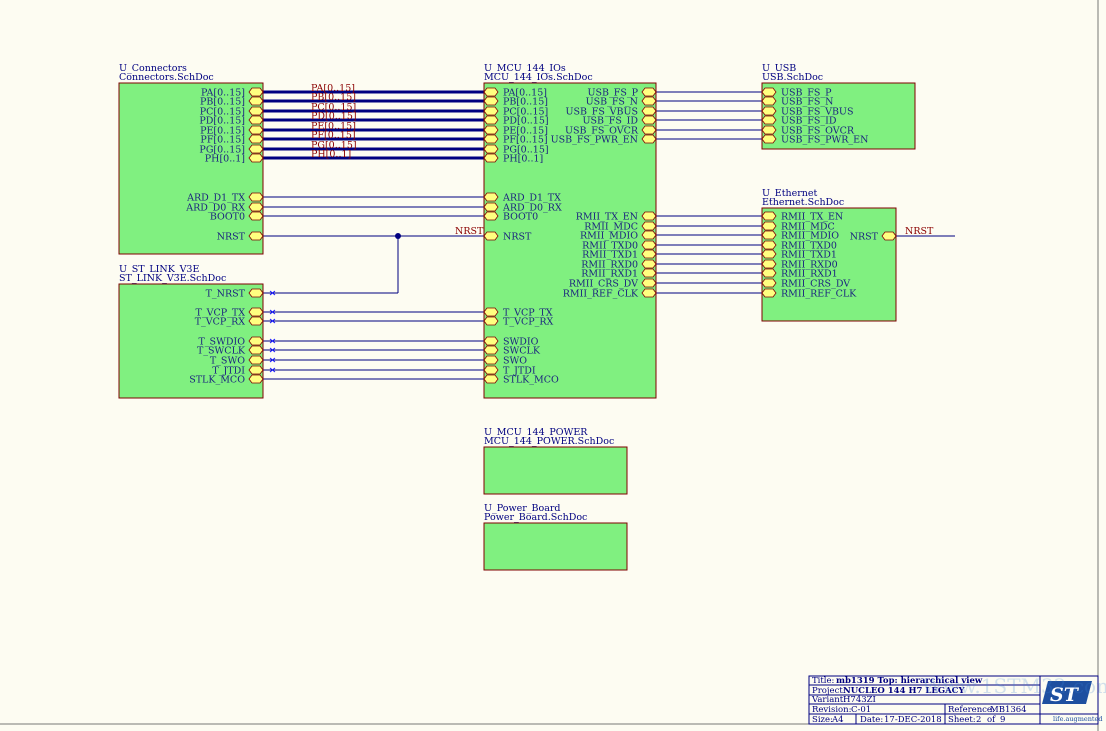  I want to click on revision-label: Revision:, so click(832, 710).